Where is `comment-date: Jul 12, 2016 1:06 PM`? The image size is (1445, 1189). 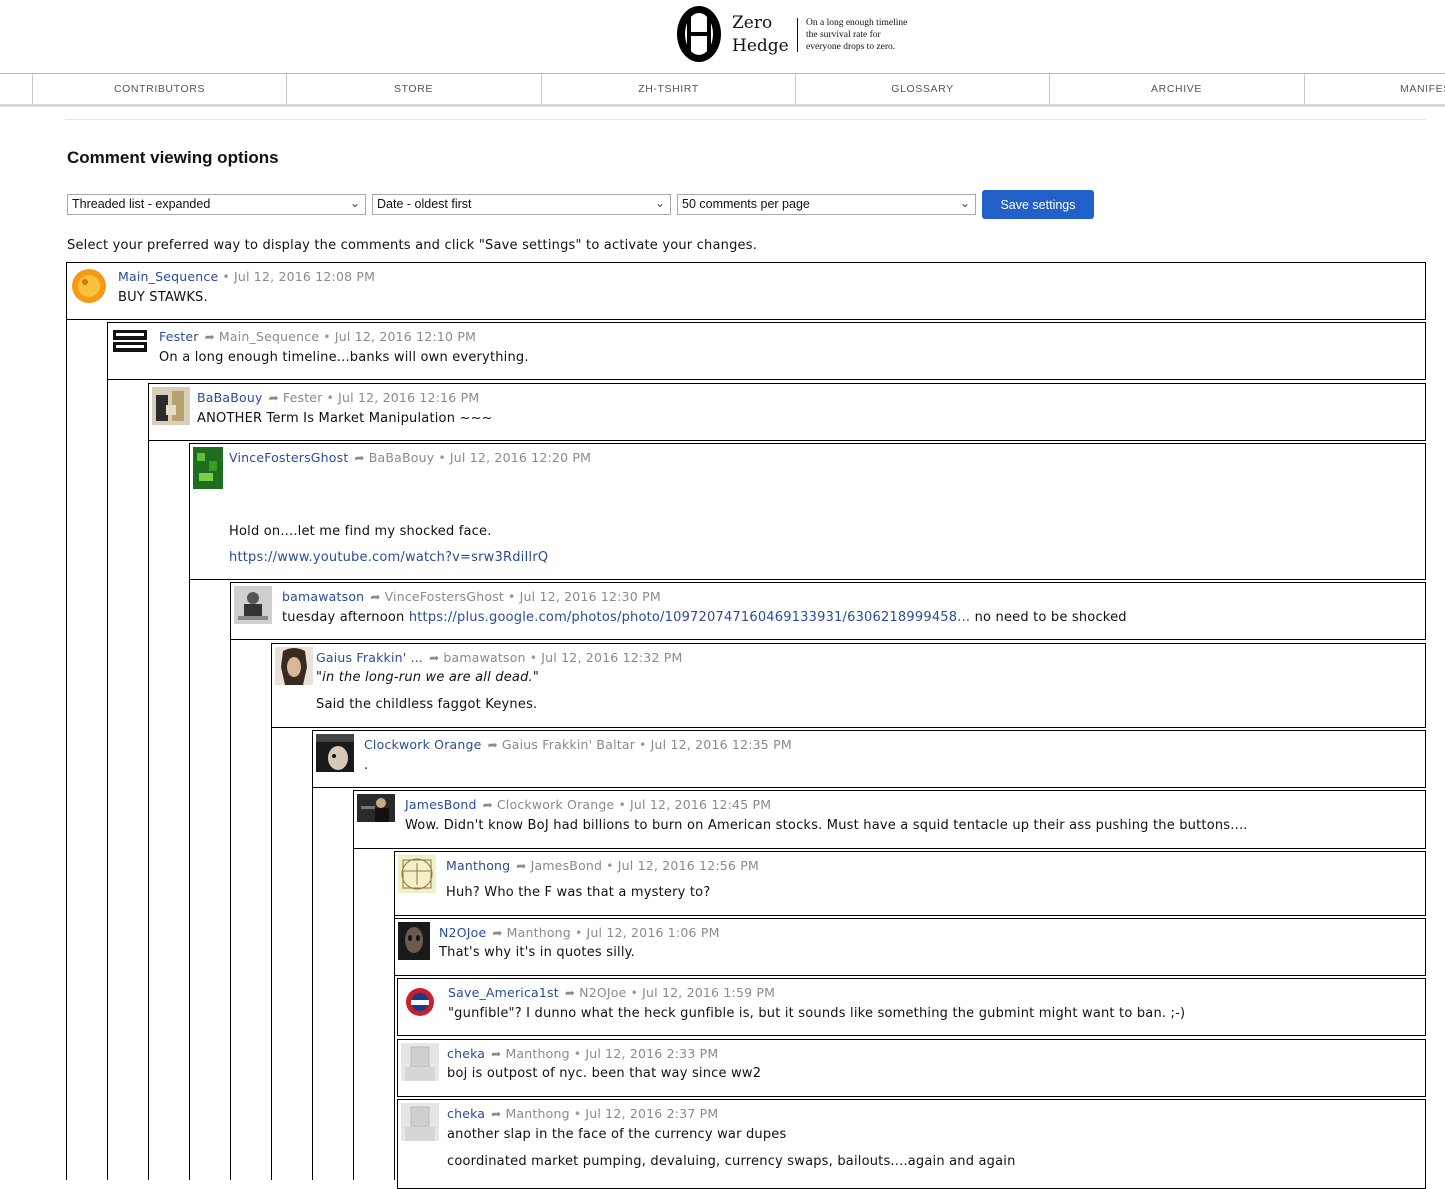
comment-date: Jul 12, 2016 1:06 PM is located at coordinates (653, 932).